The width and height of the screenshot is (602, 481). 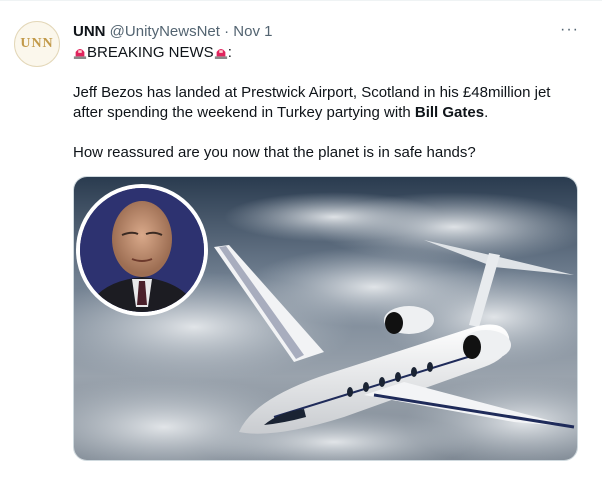 I want to click on tweet-header: UNN @UnityNewsNet · Nov 1, so click(x=172, y=32).